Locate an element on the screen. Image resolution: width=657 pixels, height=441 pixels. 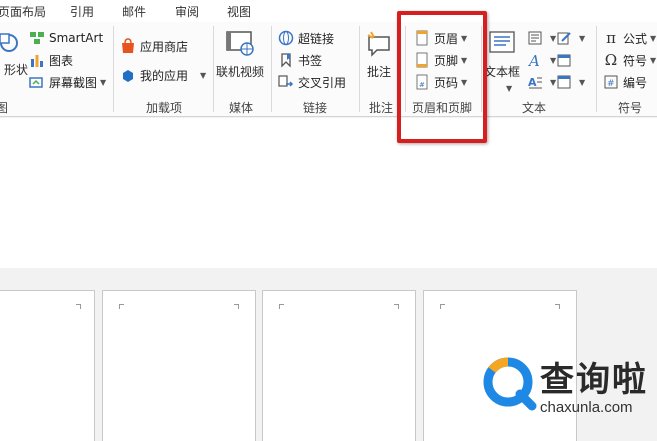
object-button: ▼ is located at coordinates (570, 82).